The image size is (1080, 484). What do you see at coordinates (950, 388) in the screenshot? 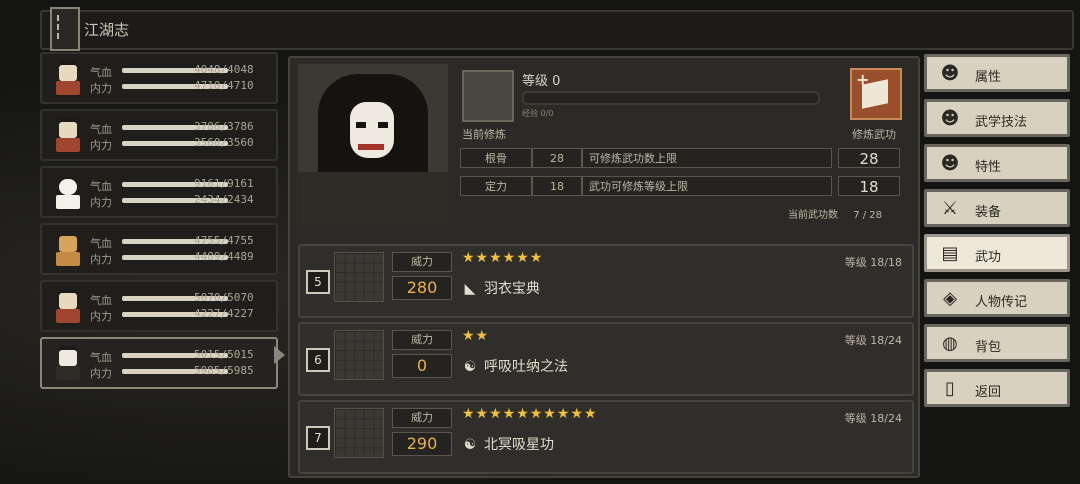
I see `door-icon: ▯` at bounding box center [950, 388].